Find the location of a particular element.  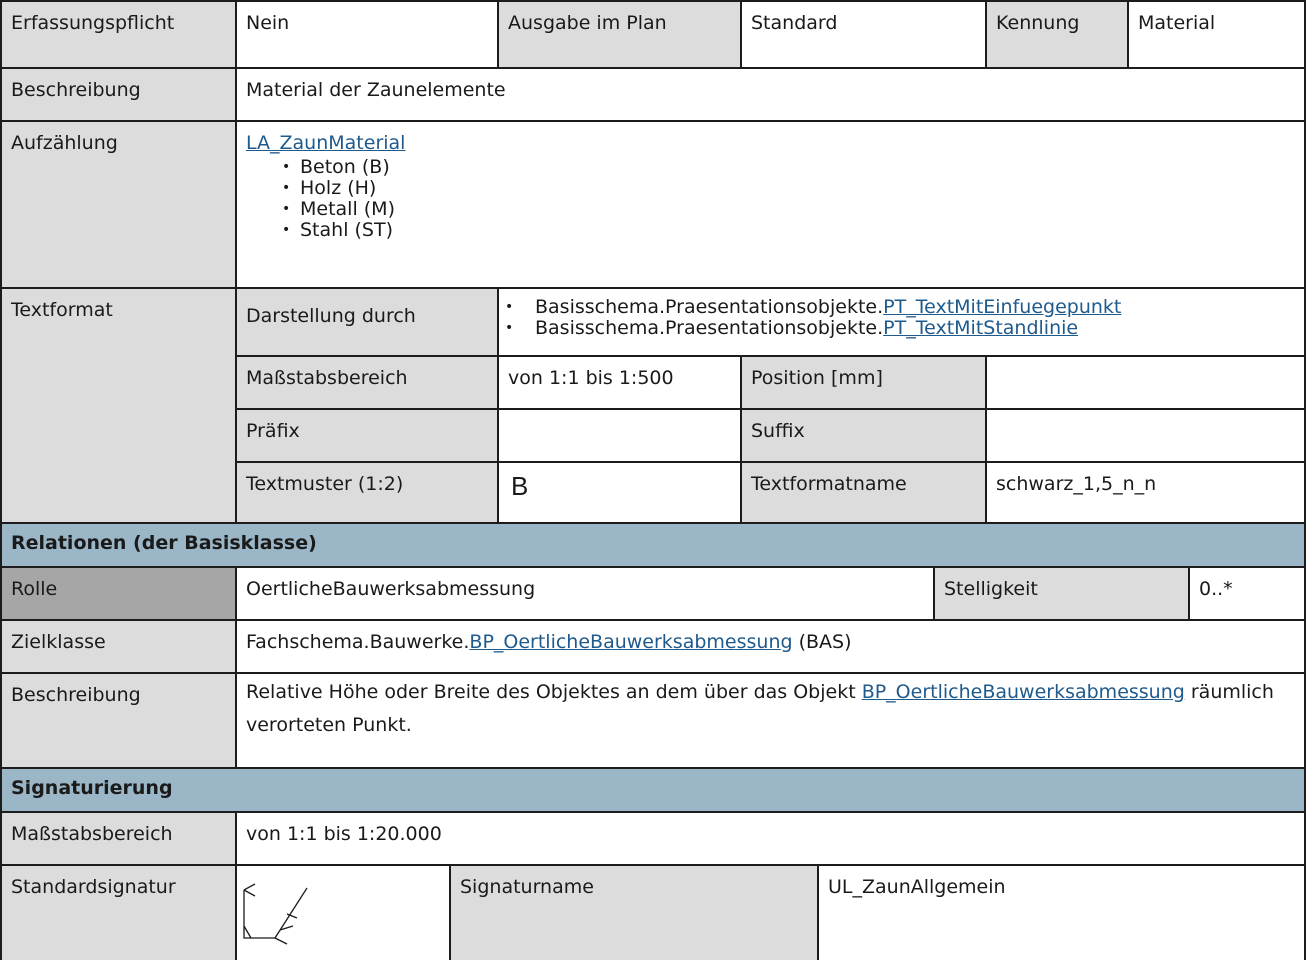

signaturierung-header: Signaturierung is located at coordinates (653, 790).